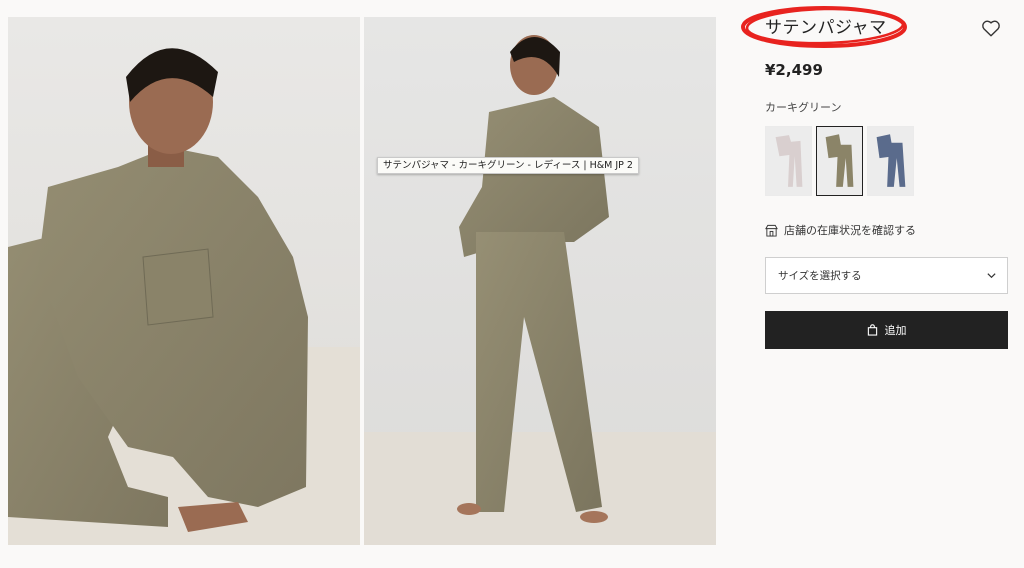 The height and width of the screenshot is (568, 1024). I want to click on chevron-down-icon, so click(991, 276).